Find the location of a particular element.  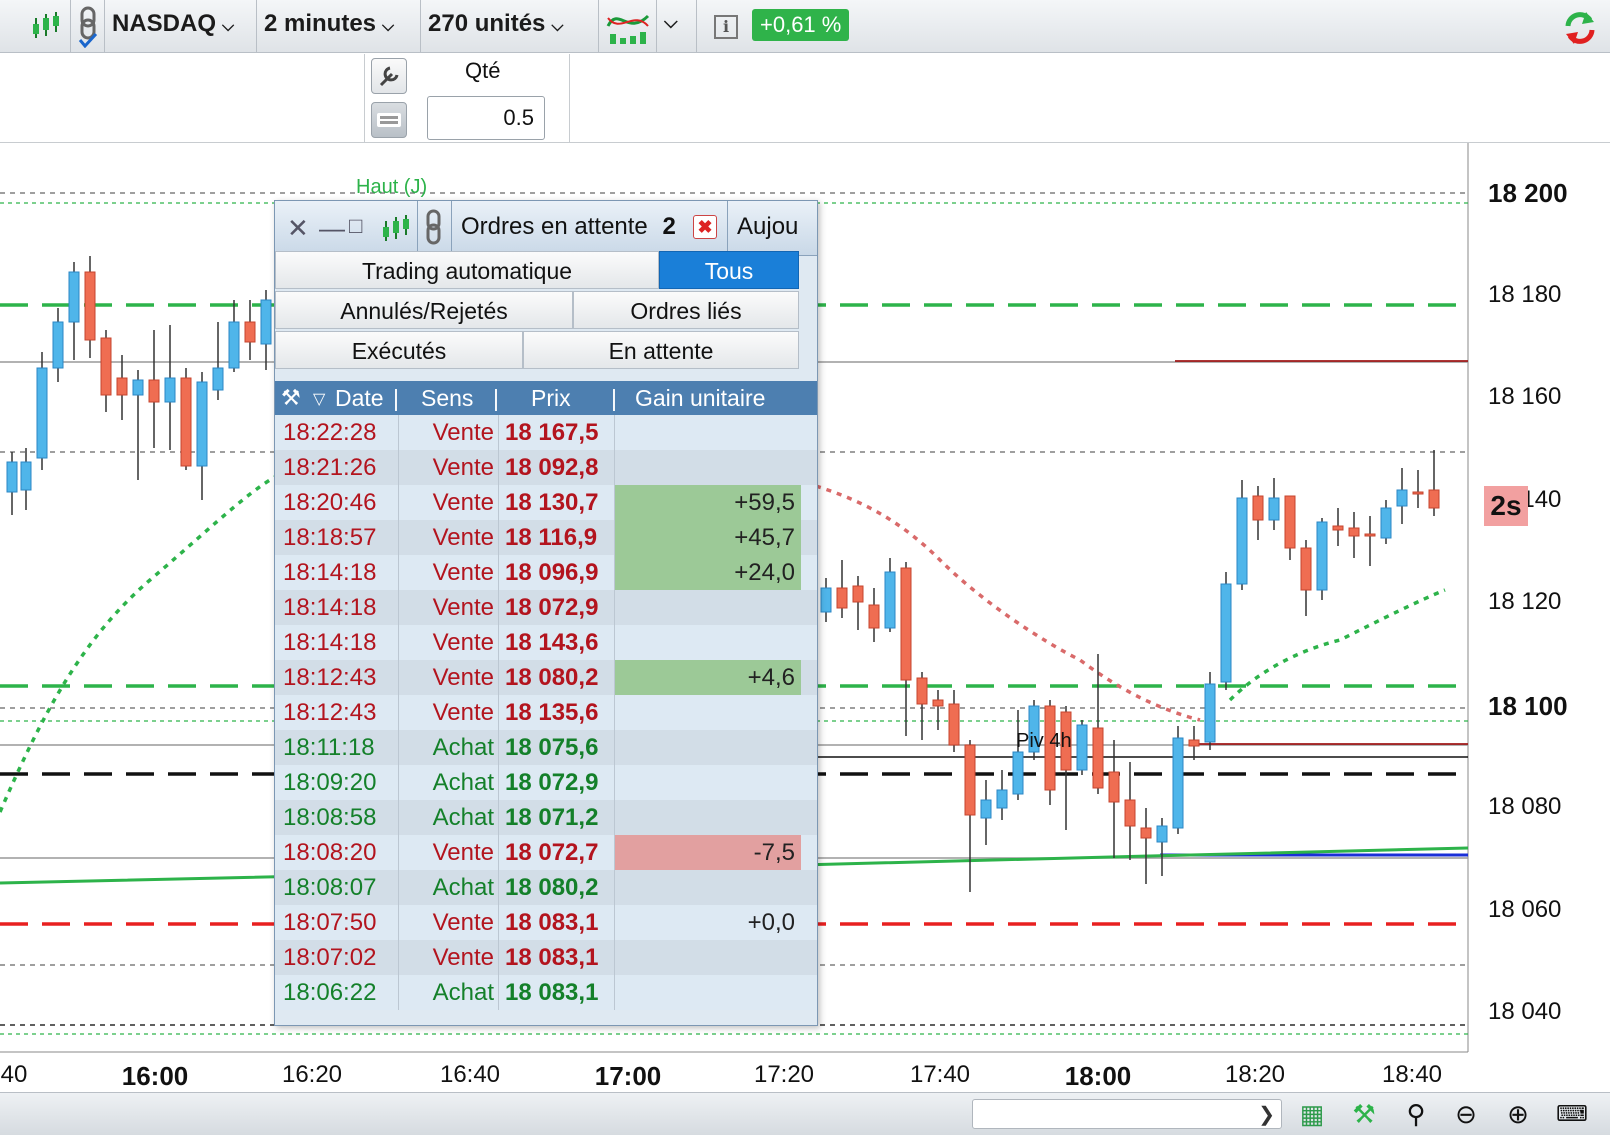

units-selector: 270 unités ⌵ is located at coordinates (496, 24).